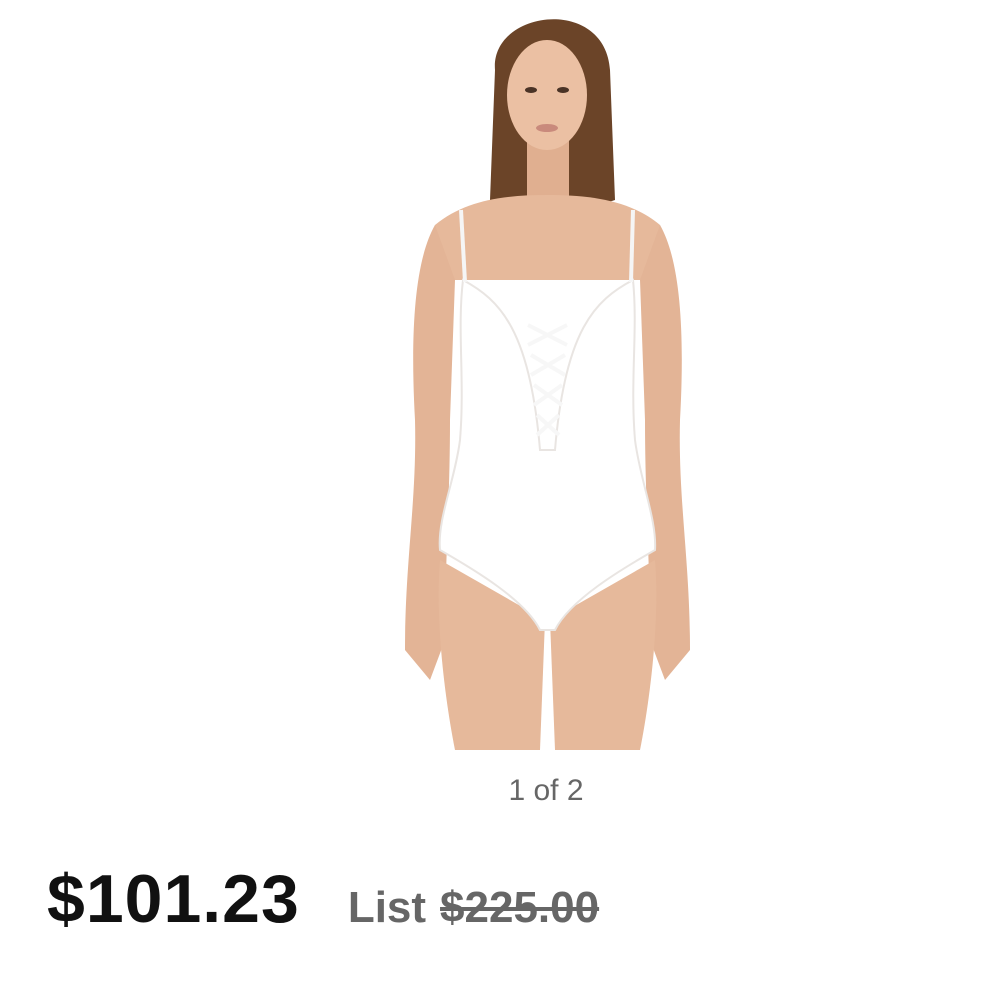  I want to click on image-counter: 1 of 2, so click(546, 790).